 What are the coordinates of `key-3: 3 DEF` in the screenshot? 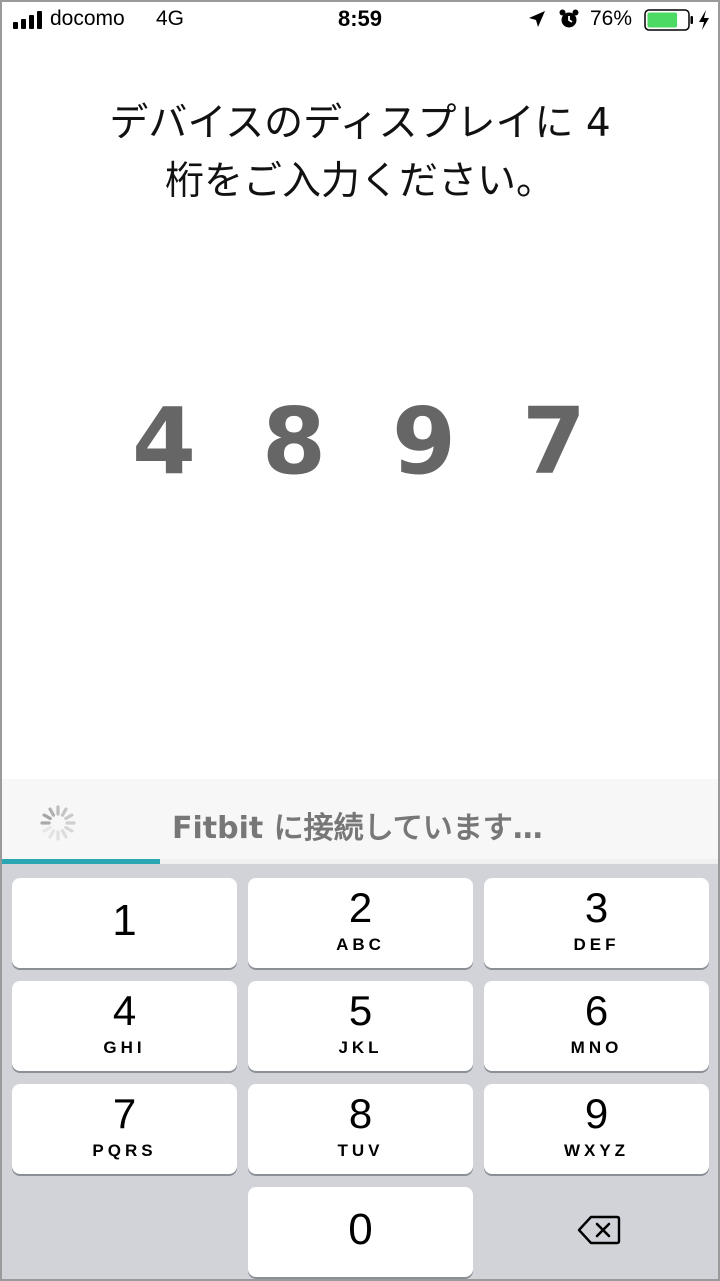 It's located at (596, 923).